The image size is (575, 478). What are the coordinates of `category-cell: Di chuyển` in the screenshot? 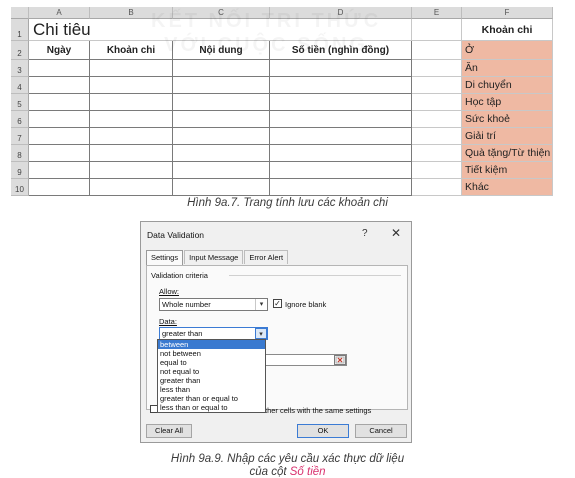 It's located at (507, 85).